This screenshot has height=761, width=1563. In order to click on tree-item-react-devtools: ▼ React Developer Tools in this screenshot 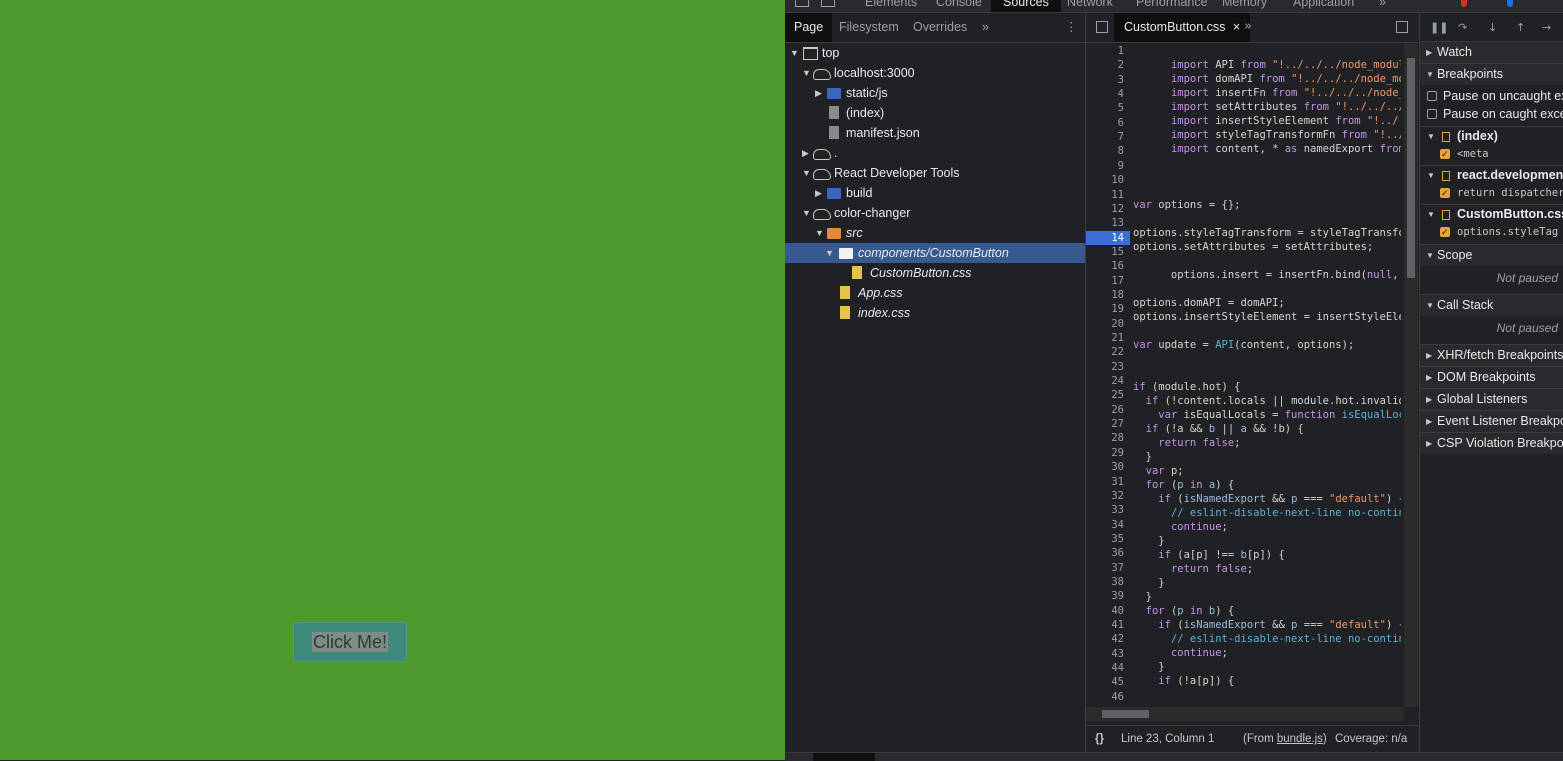, I will do `click(935, 173)`.